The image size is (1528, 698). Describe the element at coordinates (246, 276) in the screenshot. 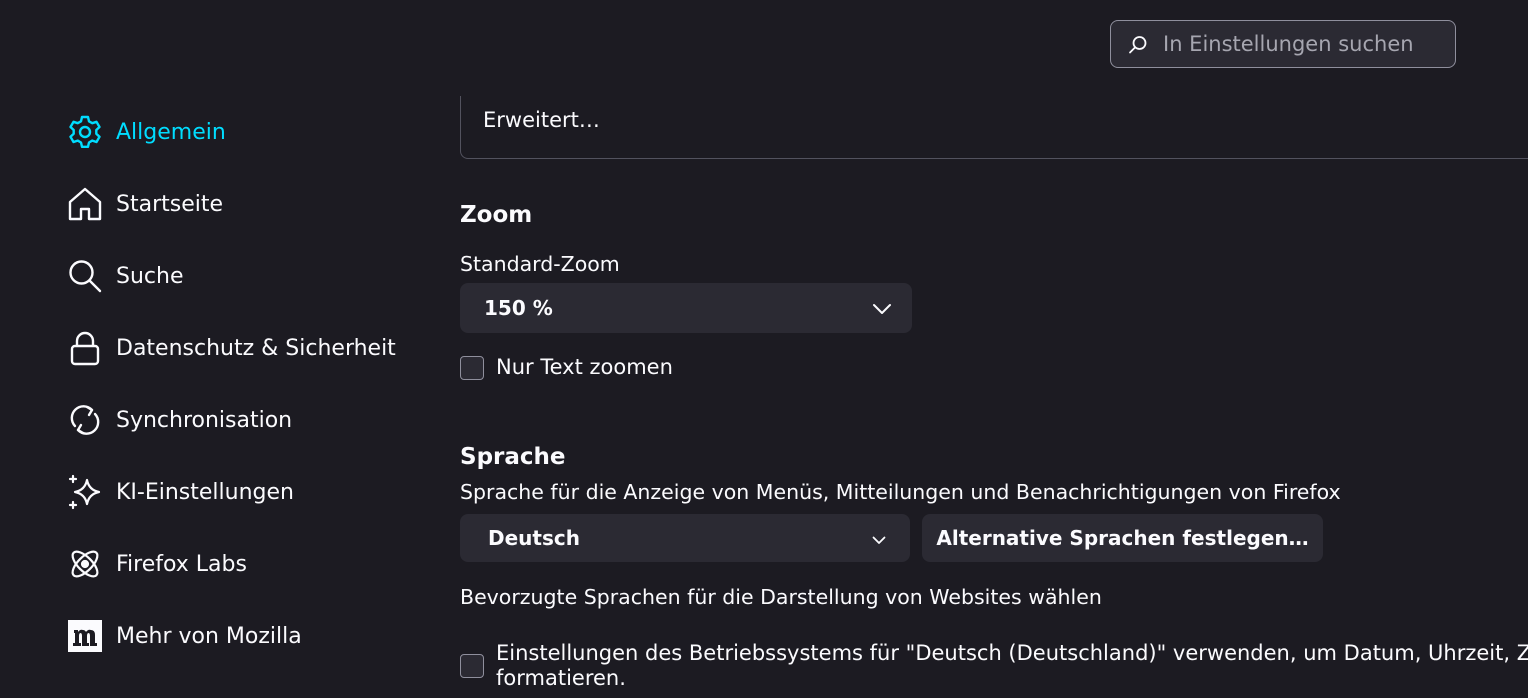

I see `sidebar-item-suche: Suche` at that location.